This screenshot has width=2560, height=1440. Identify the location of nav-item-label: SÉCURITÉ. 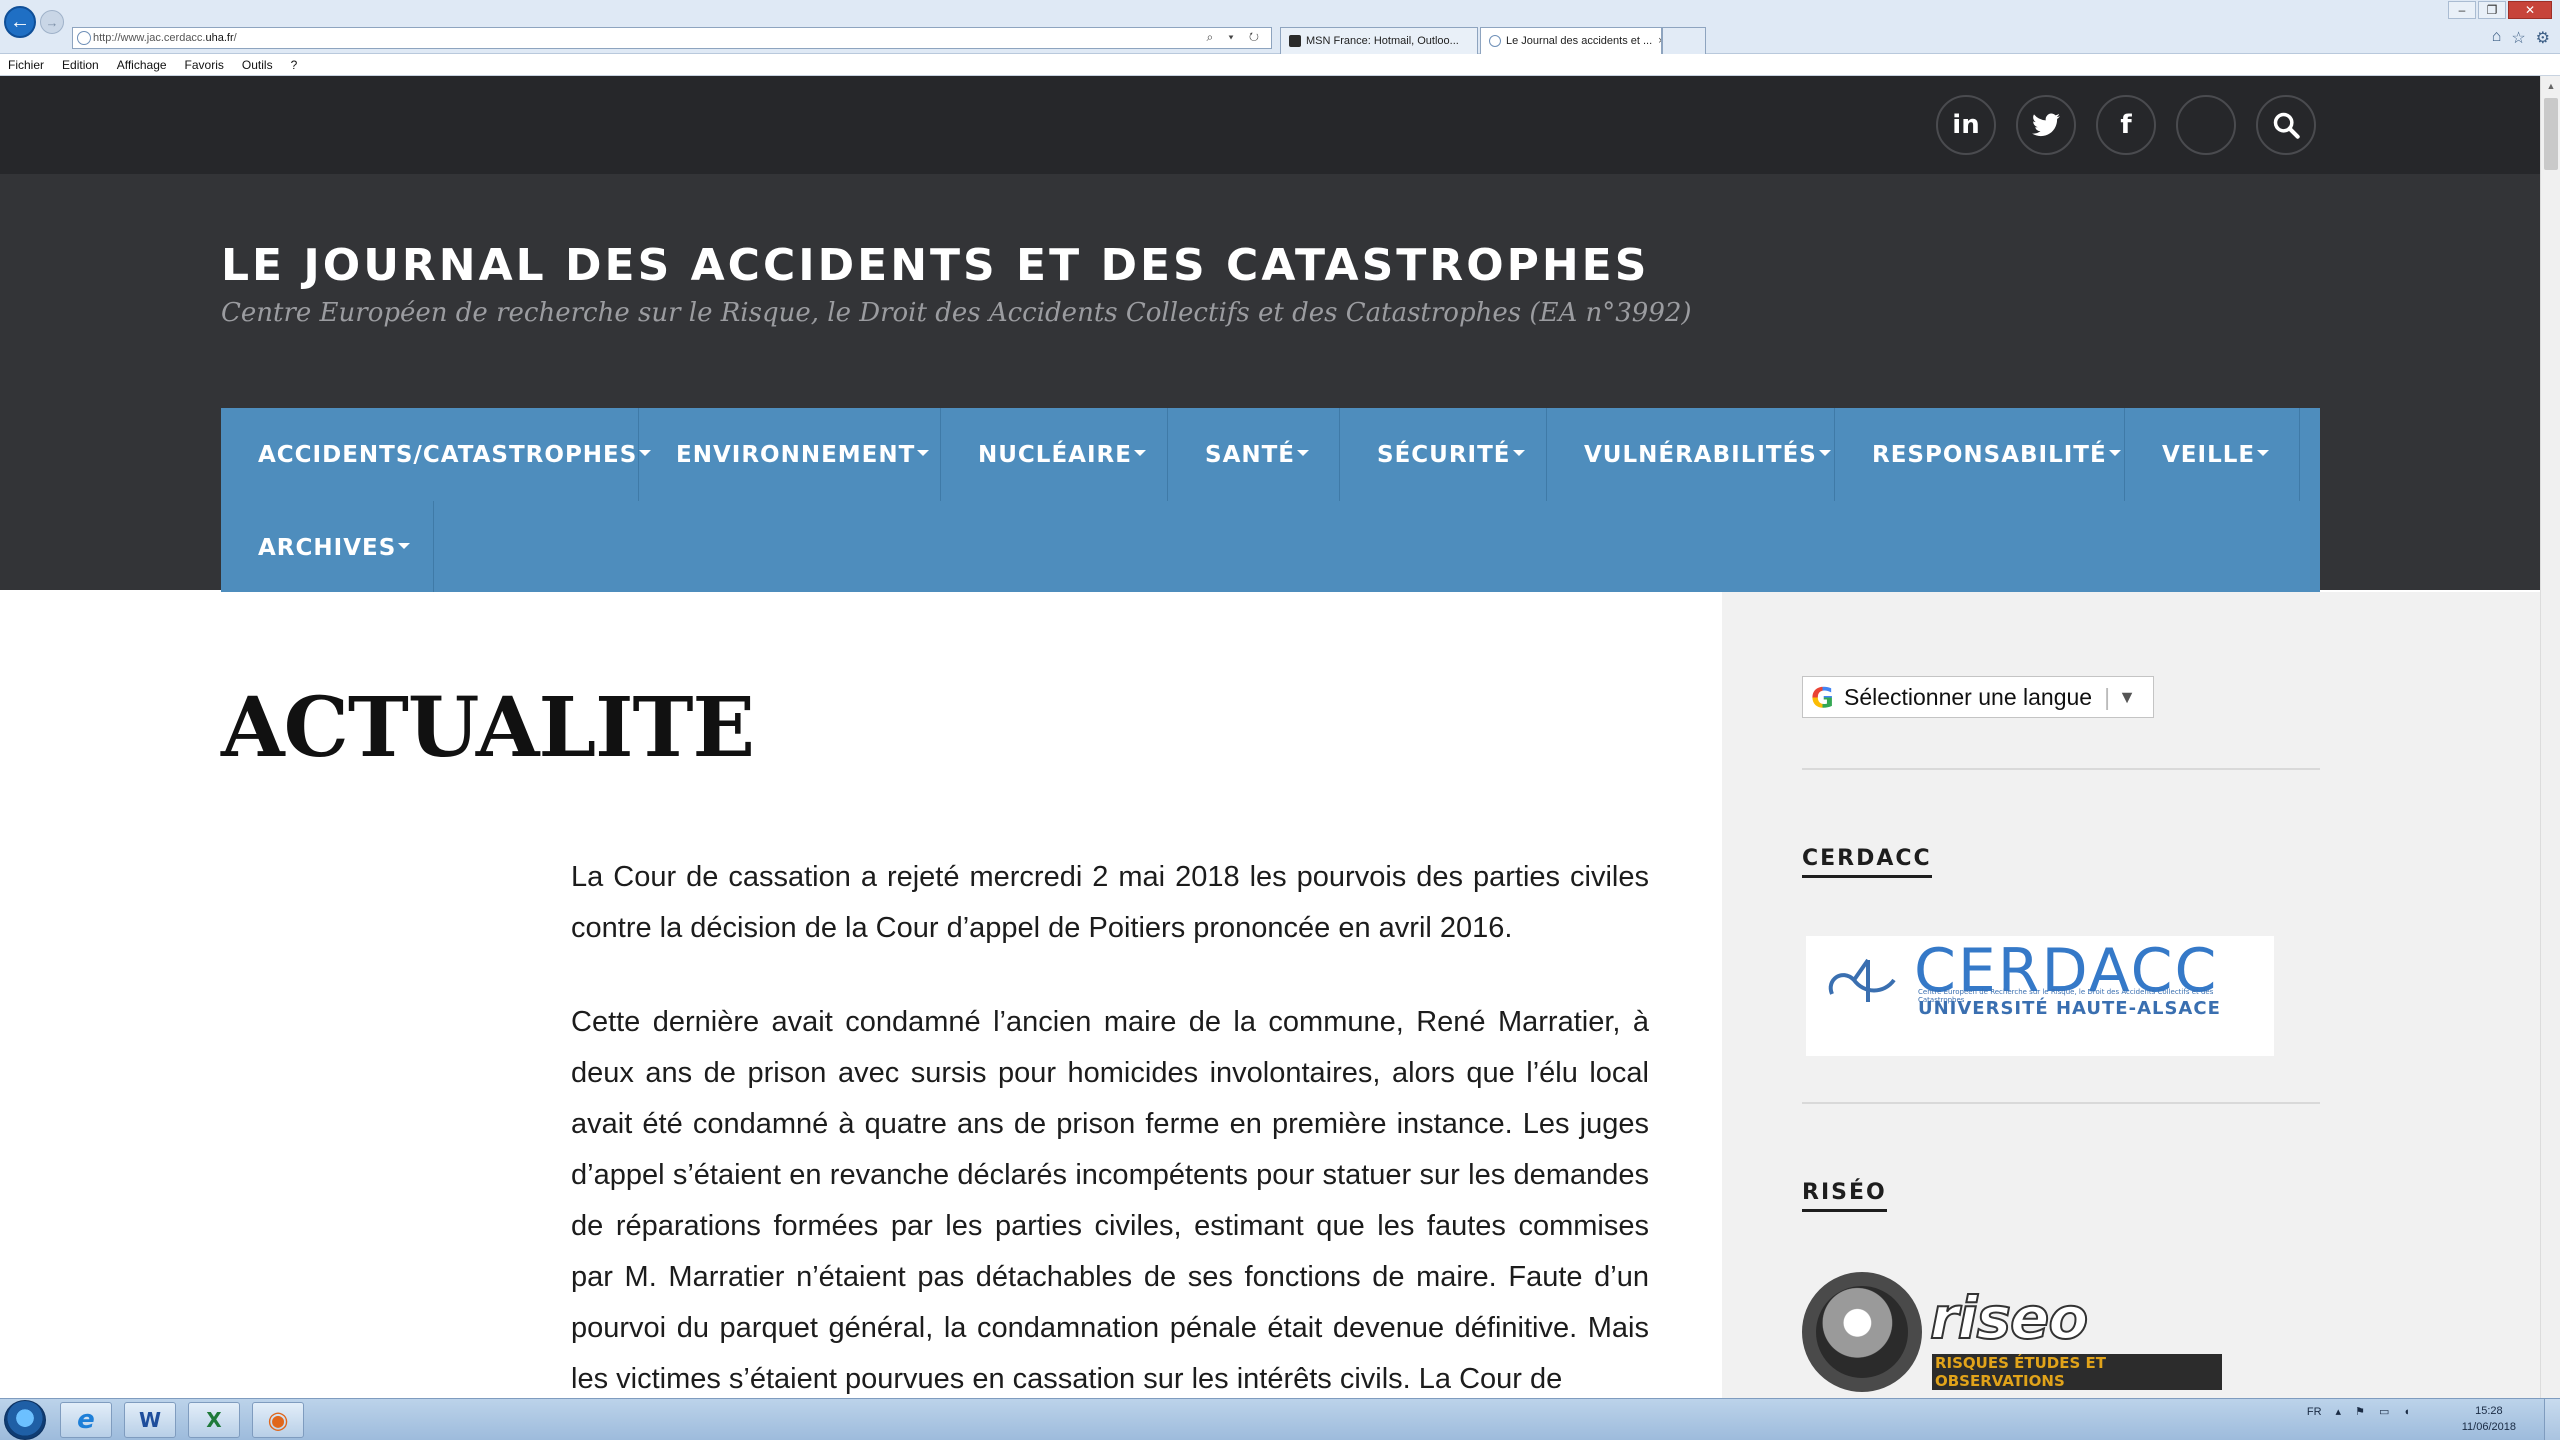
(1444, 454).